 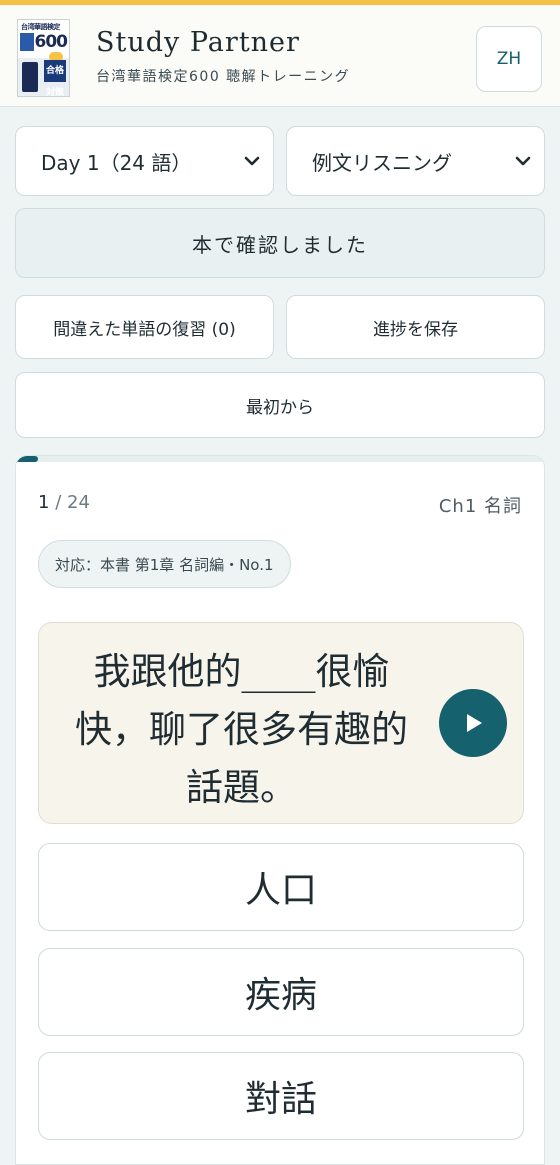 What do you see at coordinates (280, 243) in the screenshot?
I see `confirm-in-book-button: 本で確認しました` at bounding box center [280, 243].